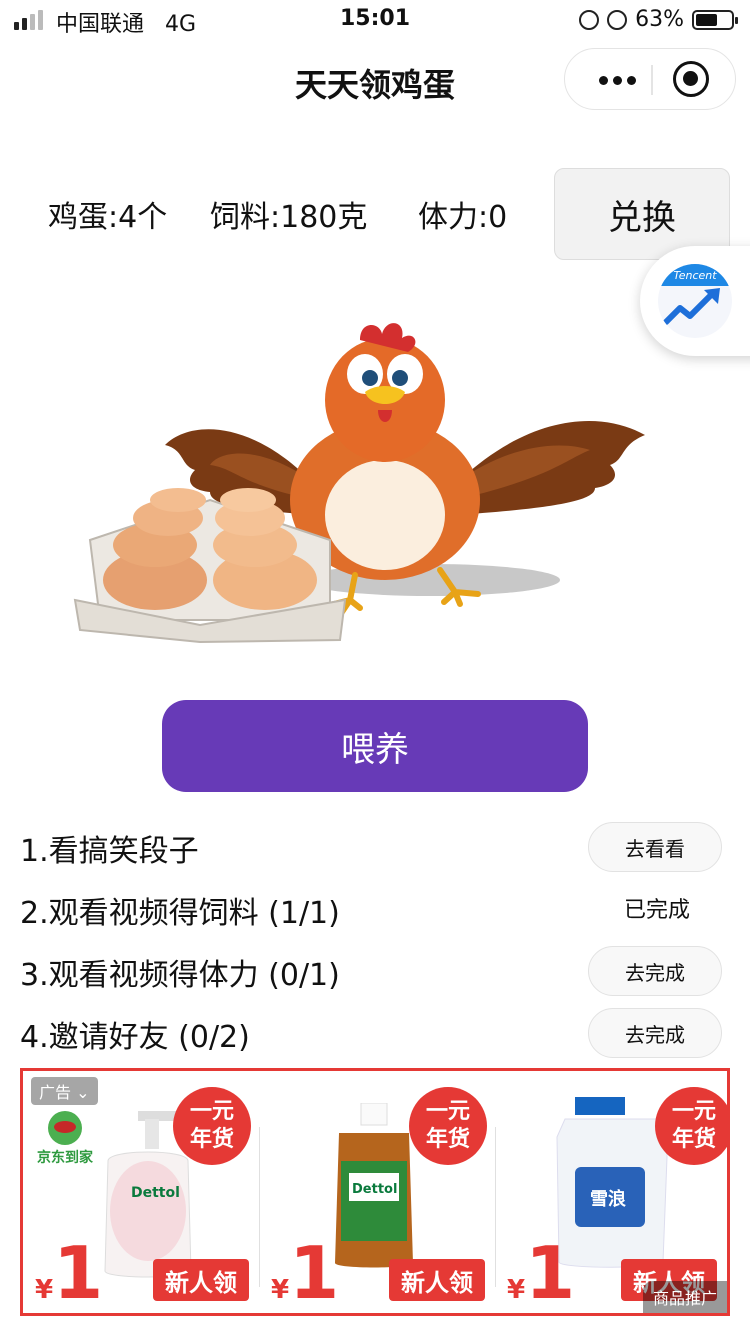 The height and width of the screenshot is (1334, 750). I want to click on ad-brand: 京东到家, so click(65, 1158).